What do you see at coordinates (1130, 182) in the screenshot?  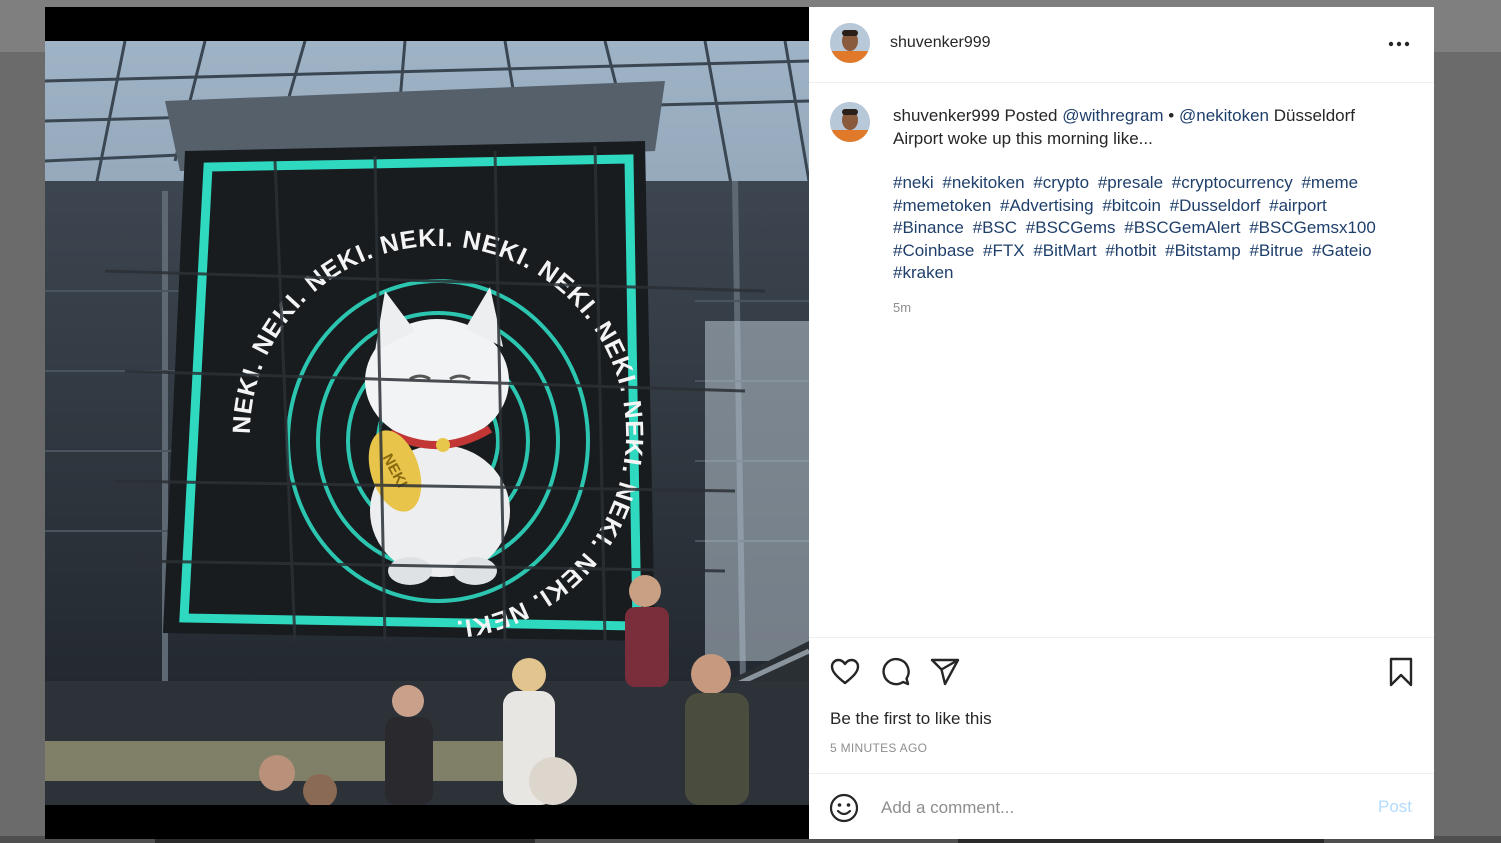 I see `hashtag-link: #presale` at bounding box center [1130, 182].